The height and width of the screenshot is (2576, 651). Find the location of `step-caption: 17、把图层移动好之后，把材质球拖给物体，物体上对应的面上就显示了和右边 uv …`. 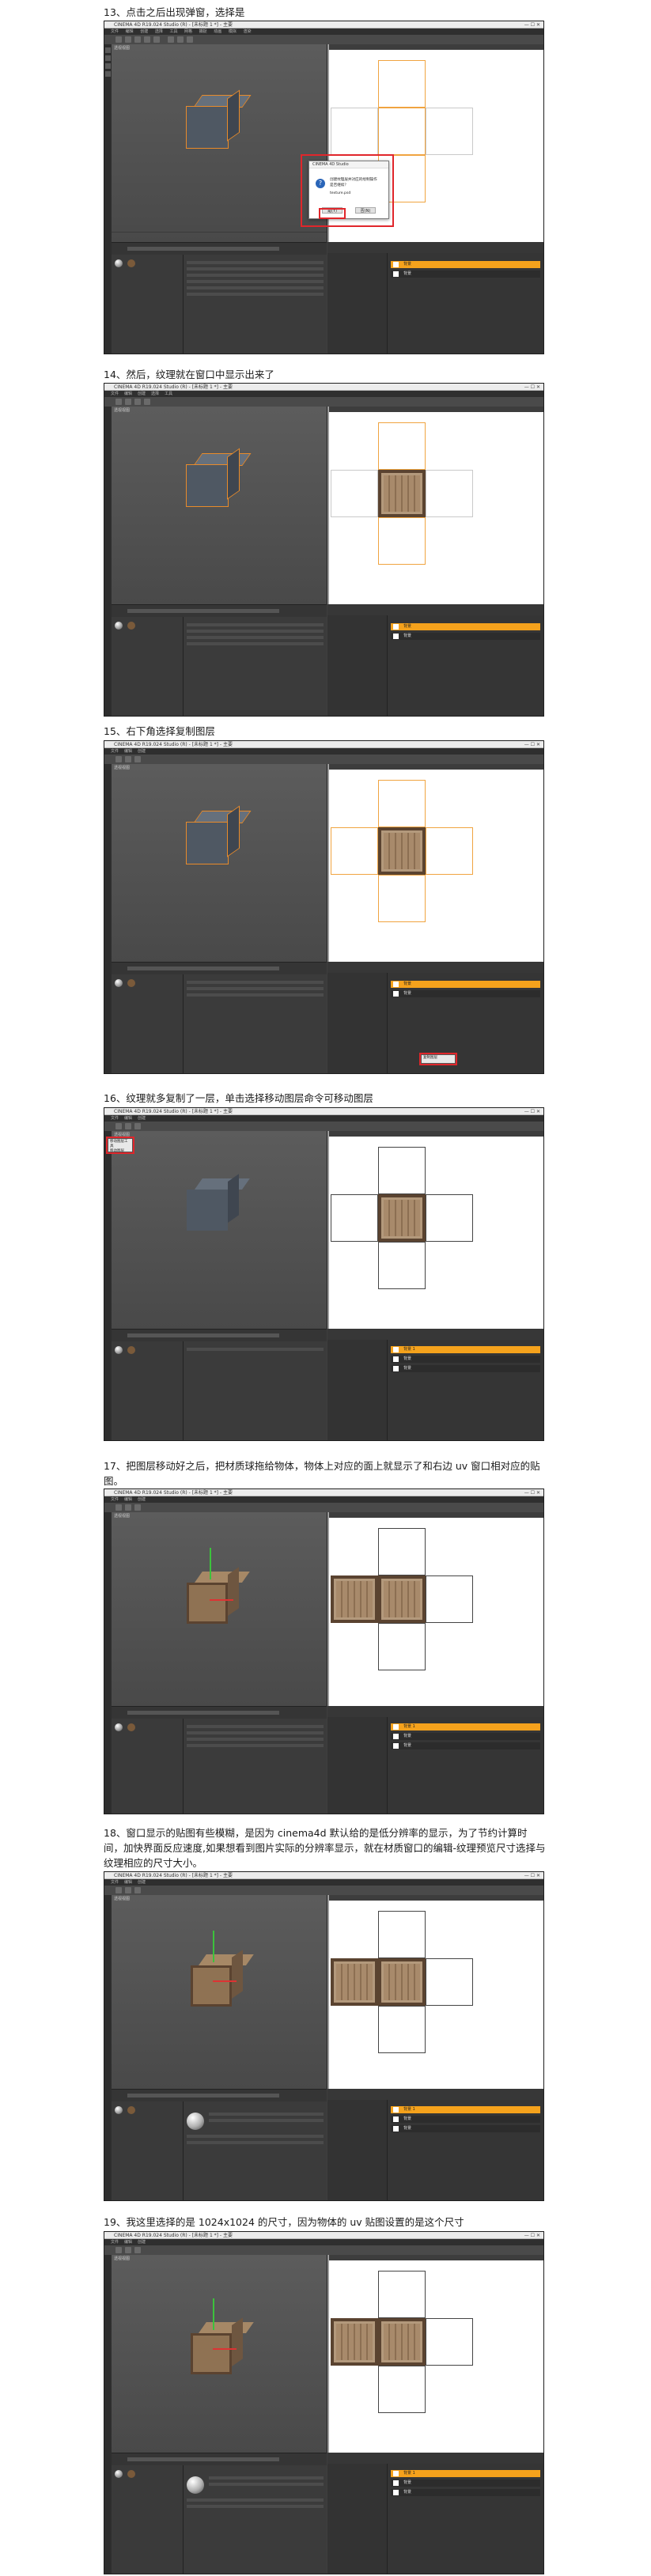

step-caption: 17、把图层移动好之后，把材质球拖给物体，物体上对应的面上就显示了和右边 uv … is located at coordinates (322, 1474).